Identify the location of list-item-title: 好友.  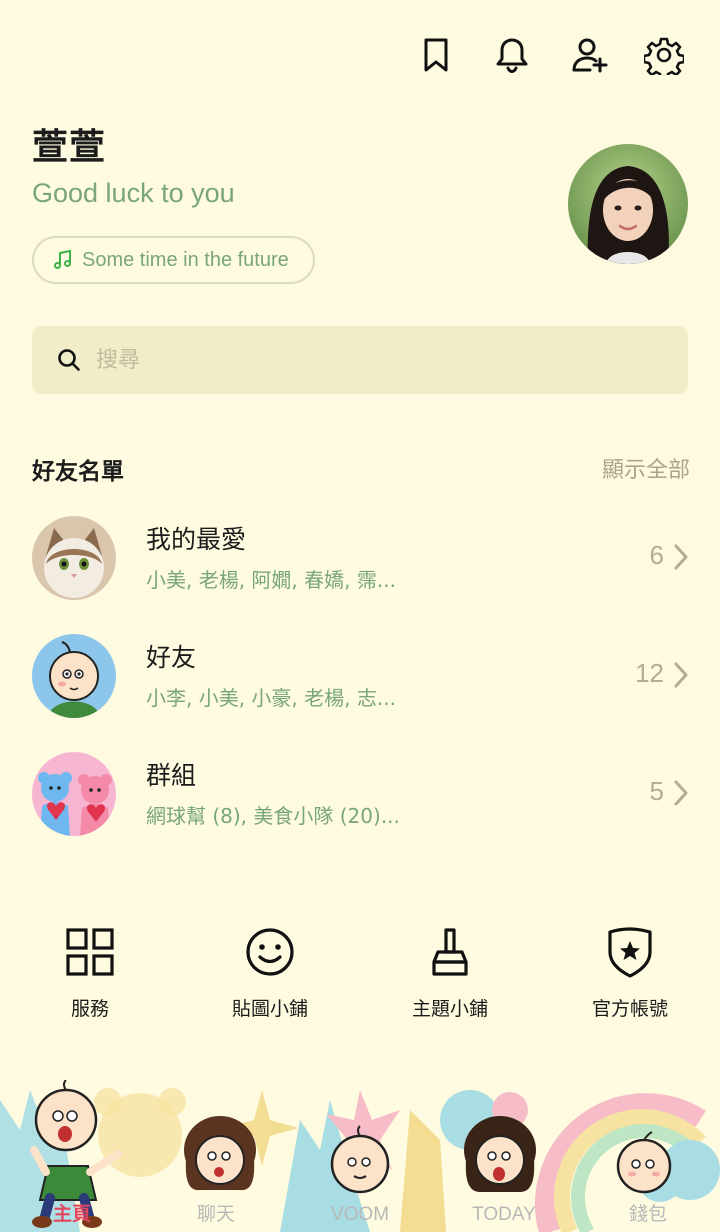
(171, 657).